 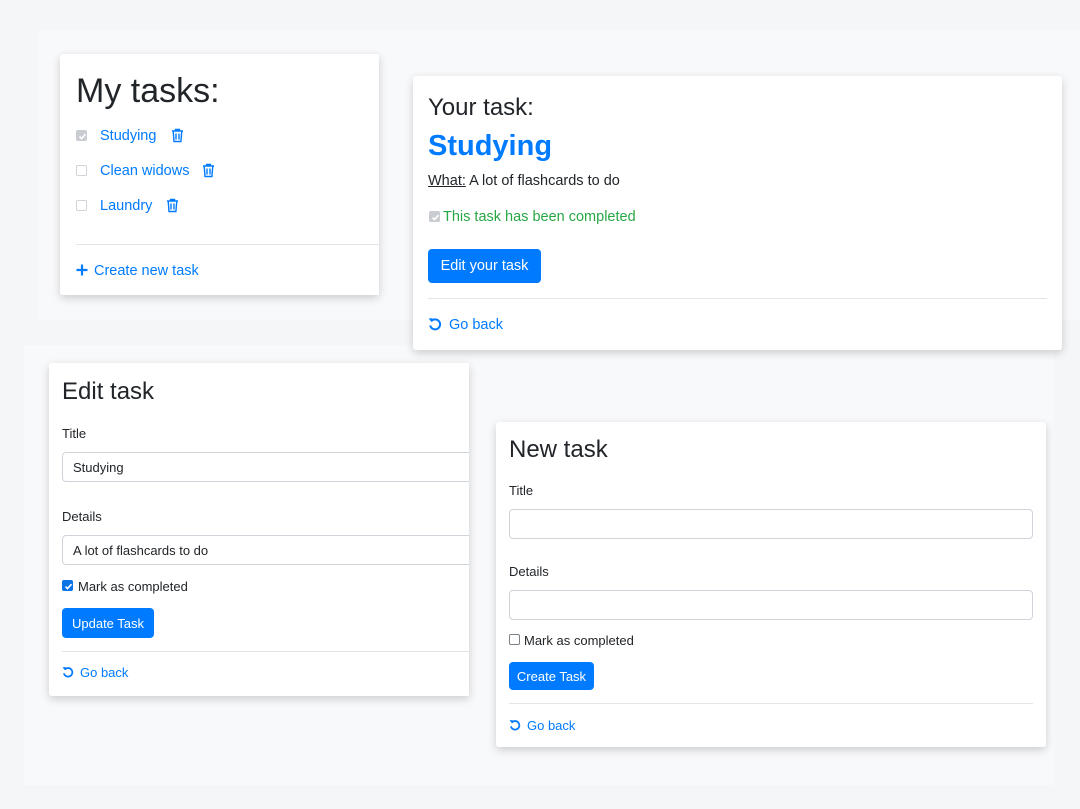 I want to click on plus-icon, so click(x=82, y=270).